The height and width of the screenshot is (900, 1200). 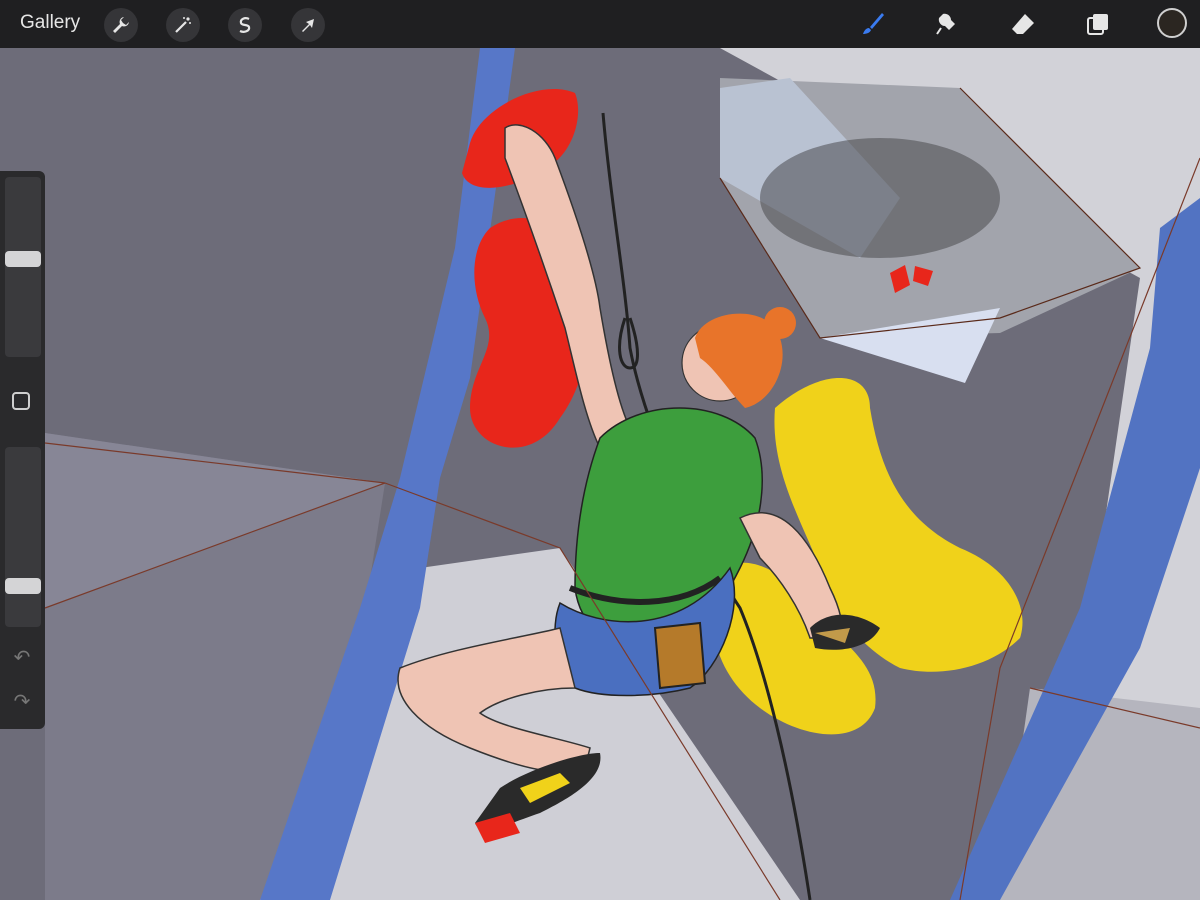 What do you see at coordinates (1172, 23) in the screenshot?
I see `color-picker-button` at bounding box center [1172, 23].